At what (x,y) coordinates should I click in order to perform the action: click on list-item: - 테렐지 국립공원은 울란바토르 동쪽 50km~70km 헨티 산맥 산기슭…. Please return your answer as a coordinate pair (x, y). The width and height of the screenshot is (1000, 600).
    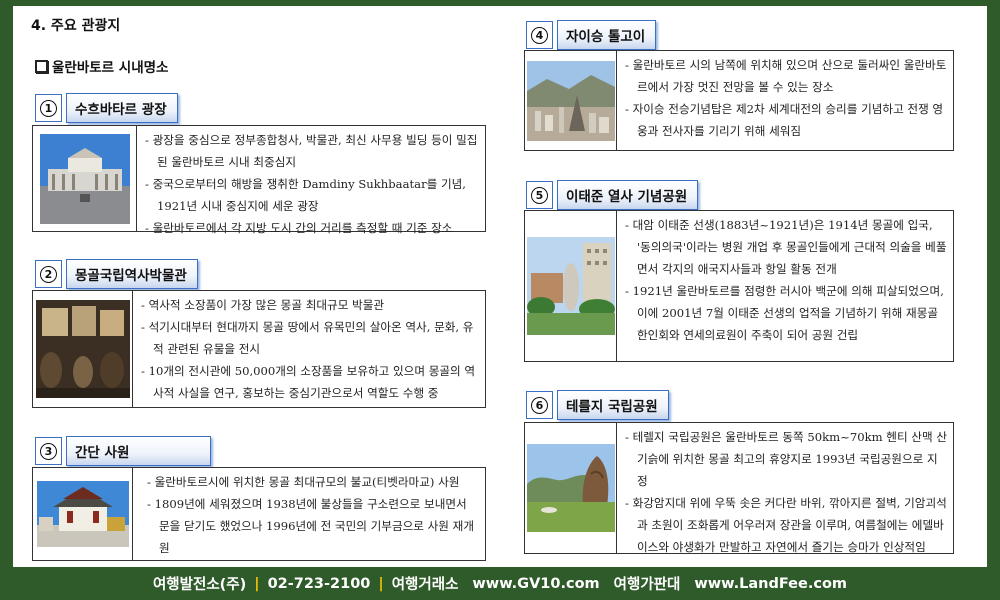
    Looking at the image, I should click on (786, 459).